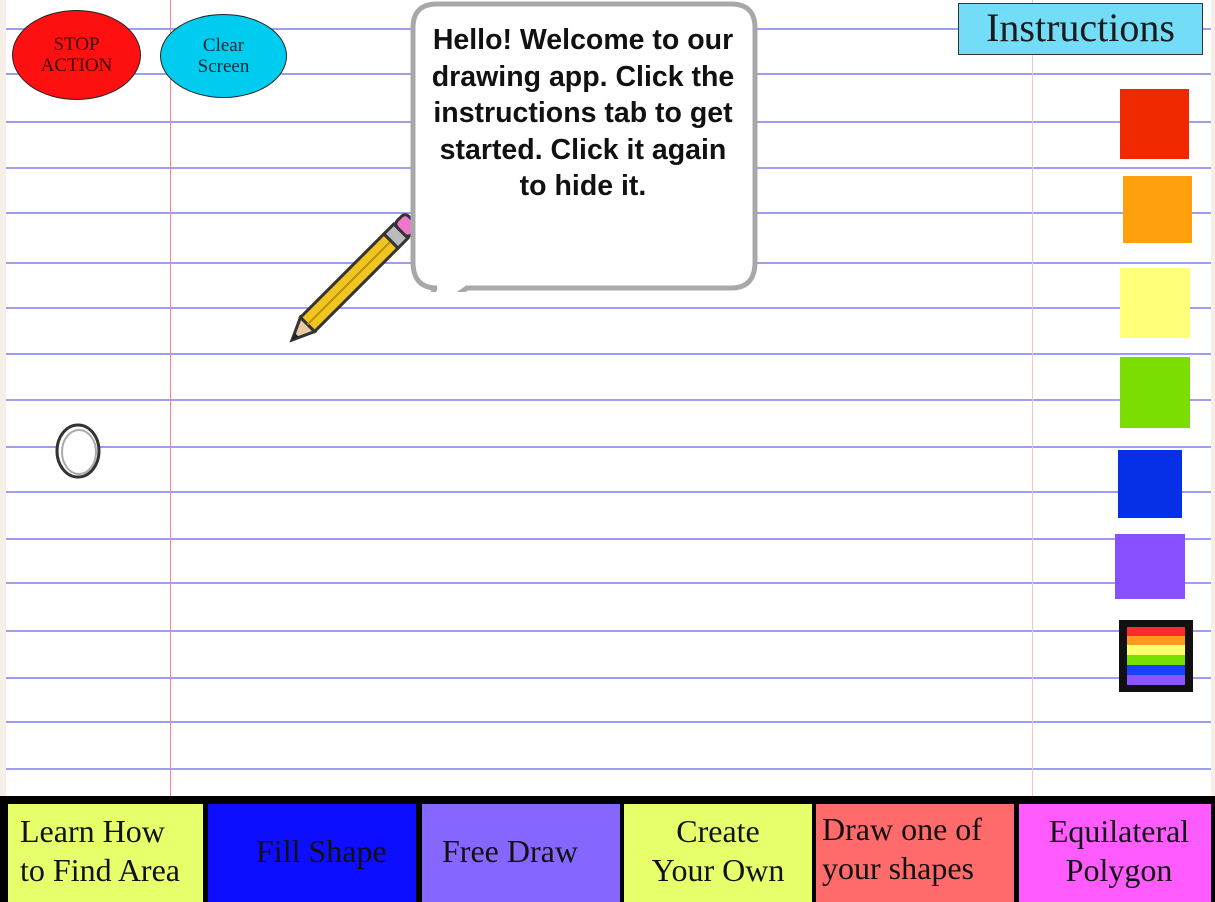 The height and width of the screenshot is (902, 1215). What do you see at coordinates (105, 853) in the screenshot?
I see `learn-area-button: Learn How to Find Area` at bounding box center [105, 853].